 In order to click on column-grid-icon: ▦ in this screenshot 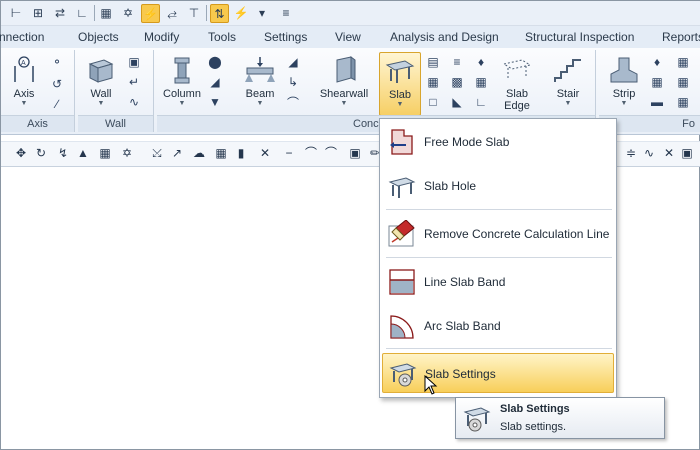, I will do `click(106, 13)`.